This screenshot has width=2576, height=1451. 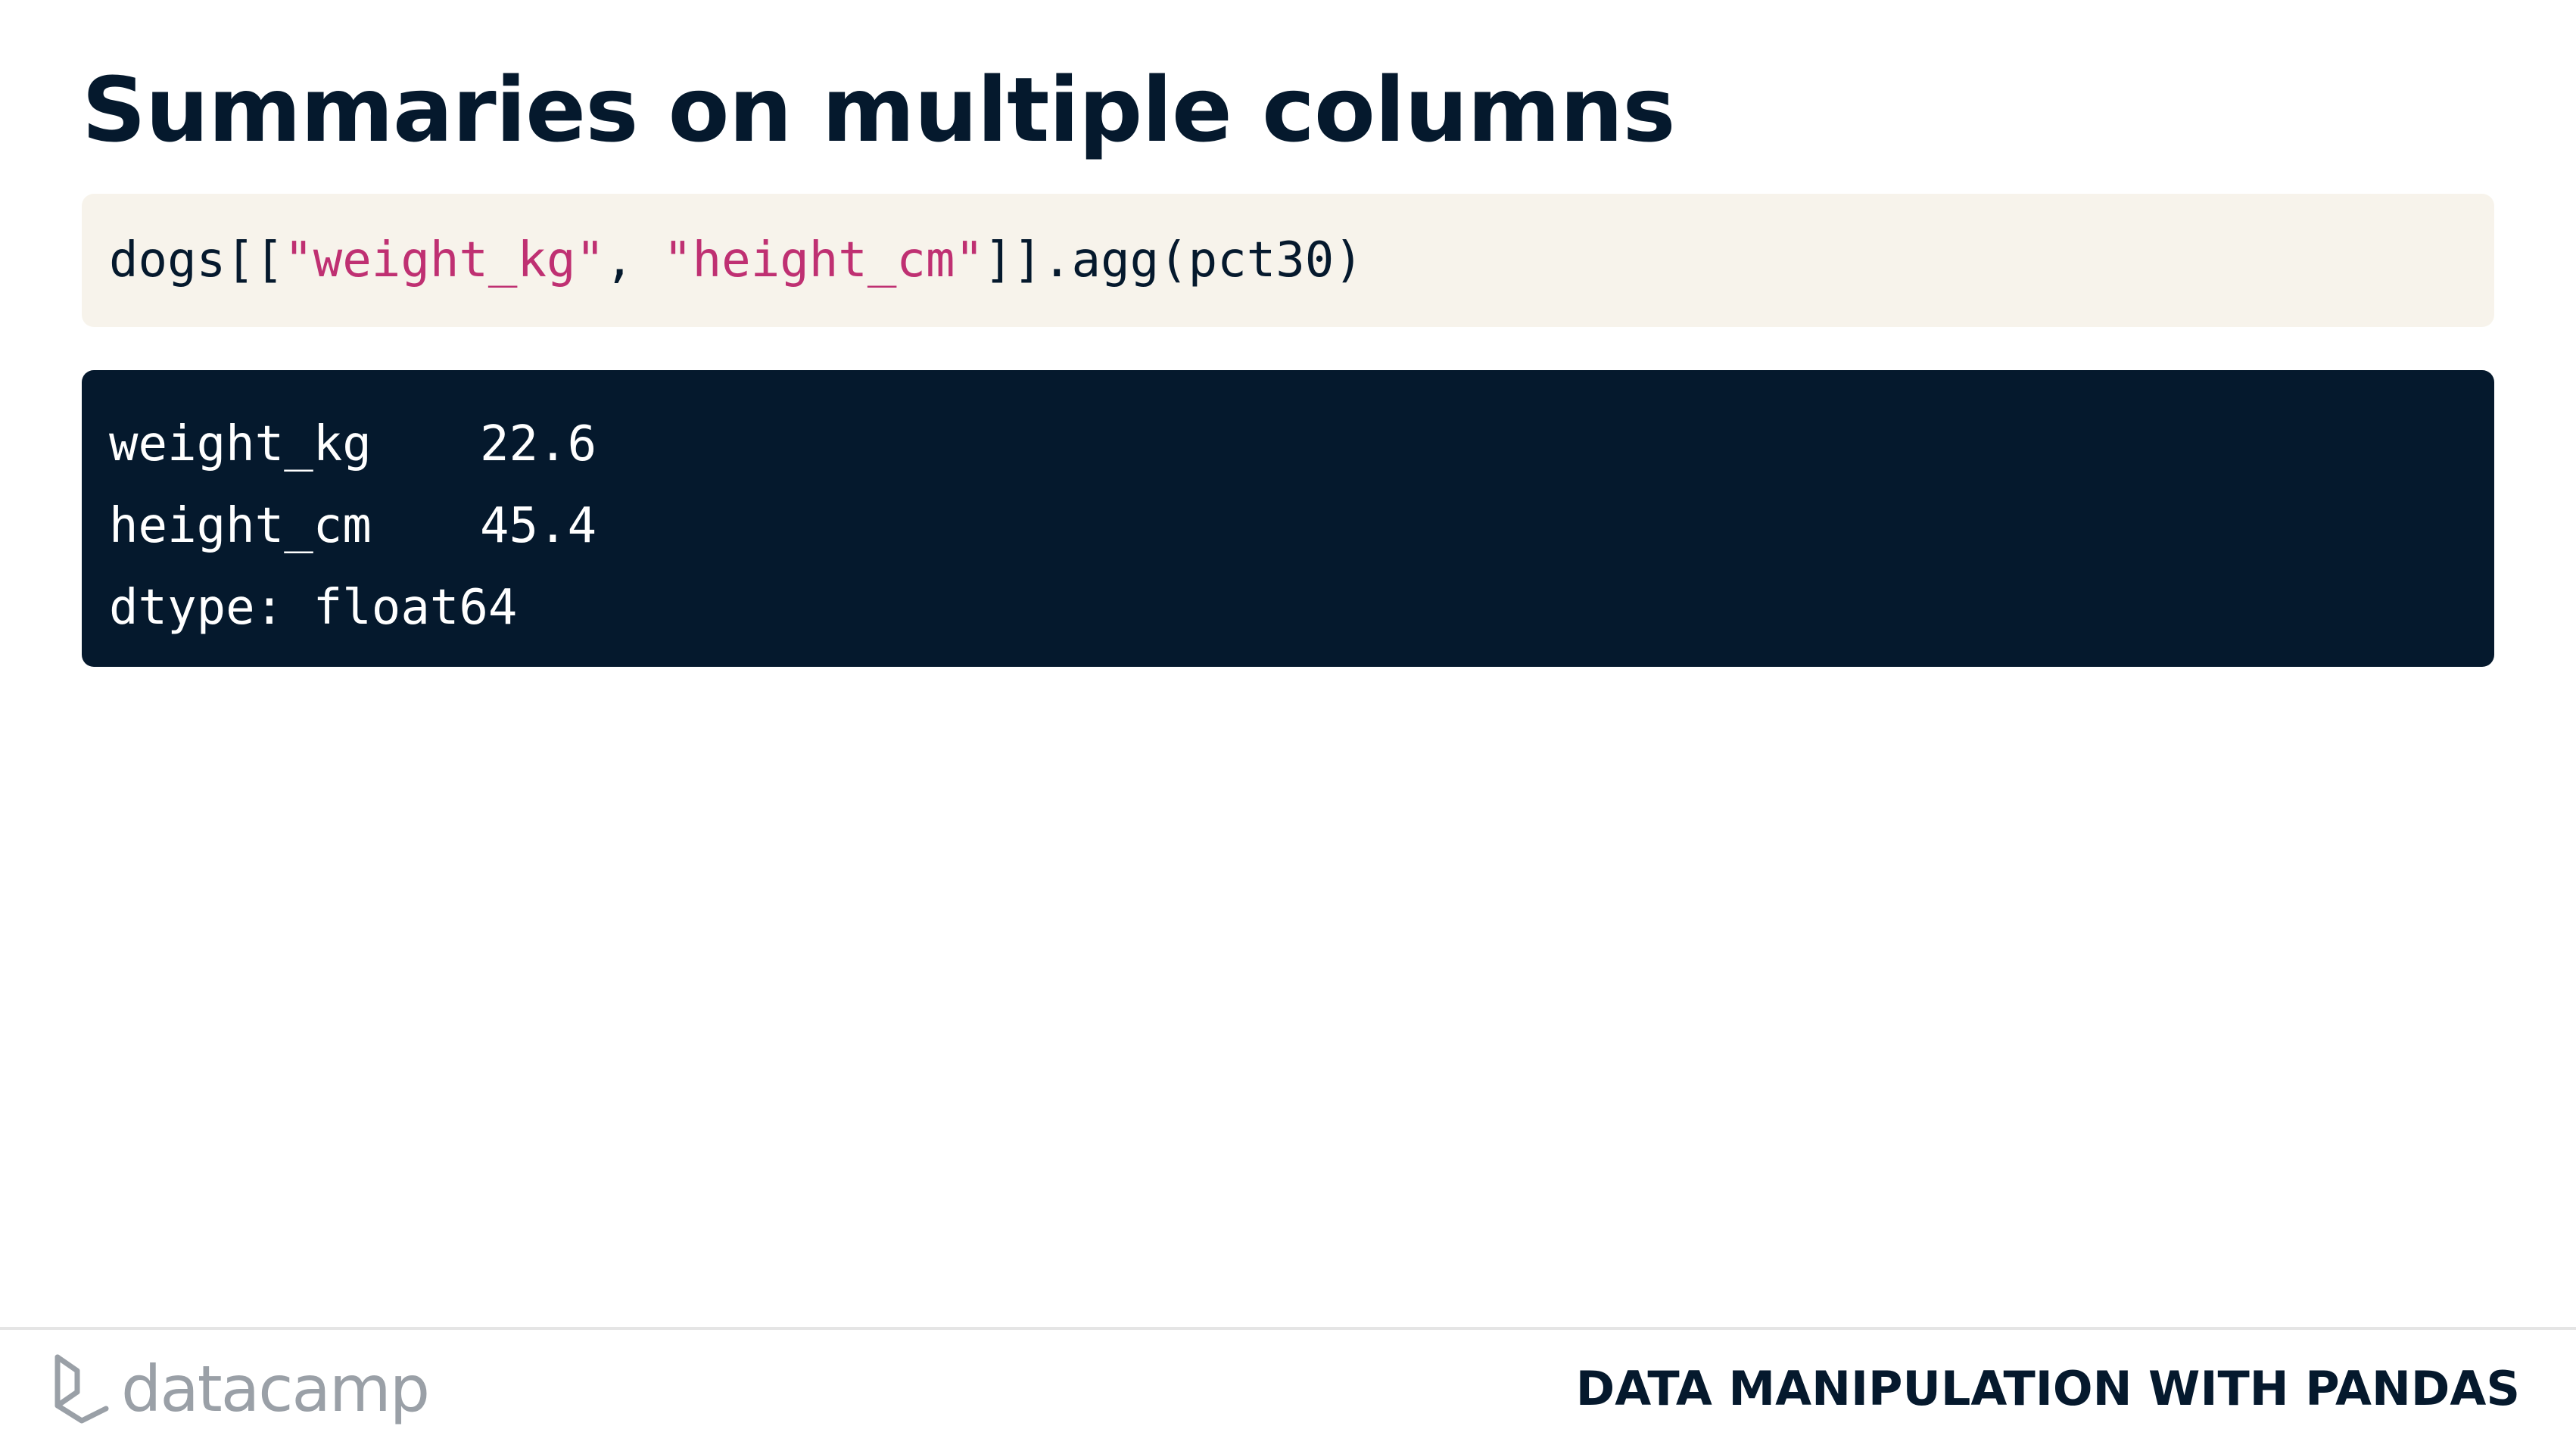 What do you see at coordinates (240, 444) in the screenshot?
I see `output-row-key: weight_kg` at bounding box center [240, 444].